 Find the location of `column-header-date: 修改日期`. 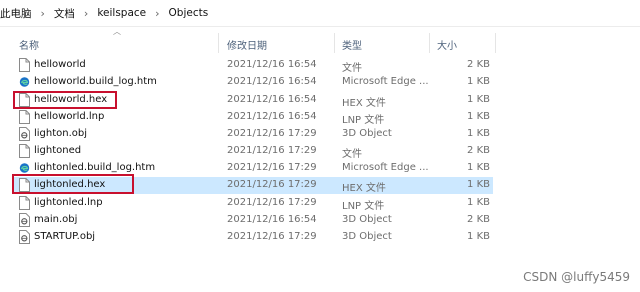

column-header-date: 修改日期 is located at coordinates (247, 44).